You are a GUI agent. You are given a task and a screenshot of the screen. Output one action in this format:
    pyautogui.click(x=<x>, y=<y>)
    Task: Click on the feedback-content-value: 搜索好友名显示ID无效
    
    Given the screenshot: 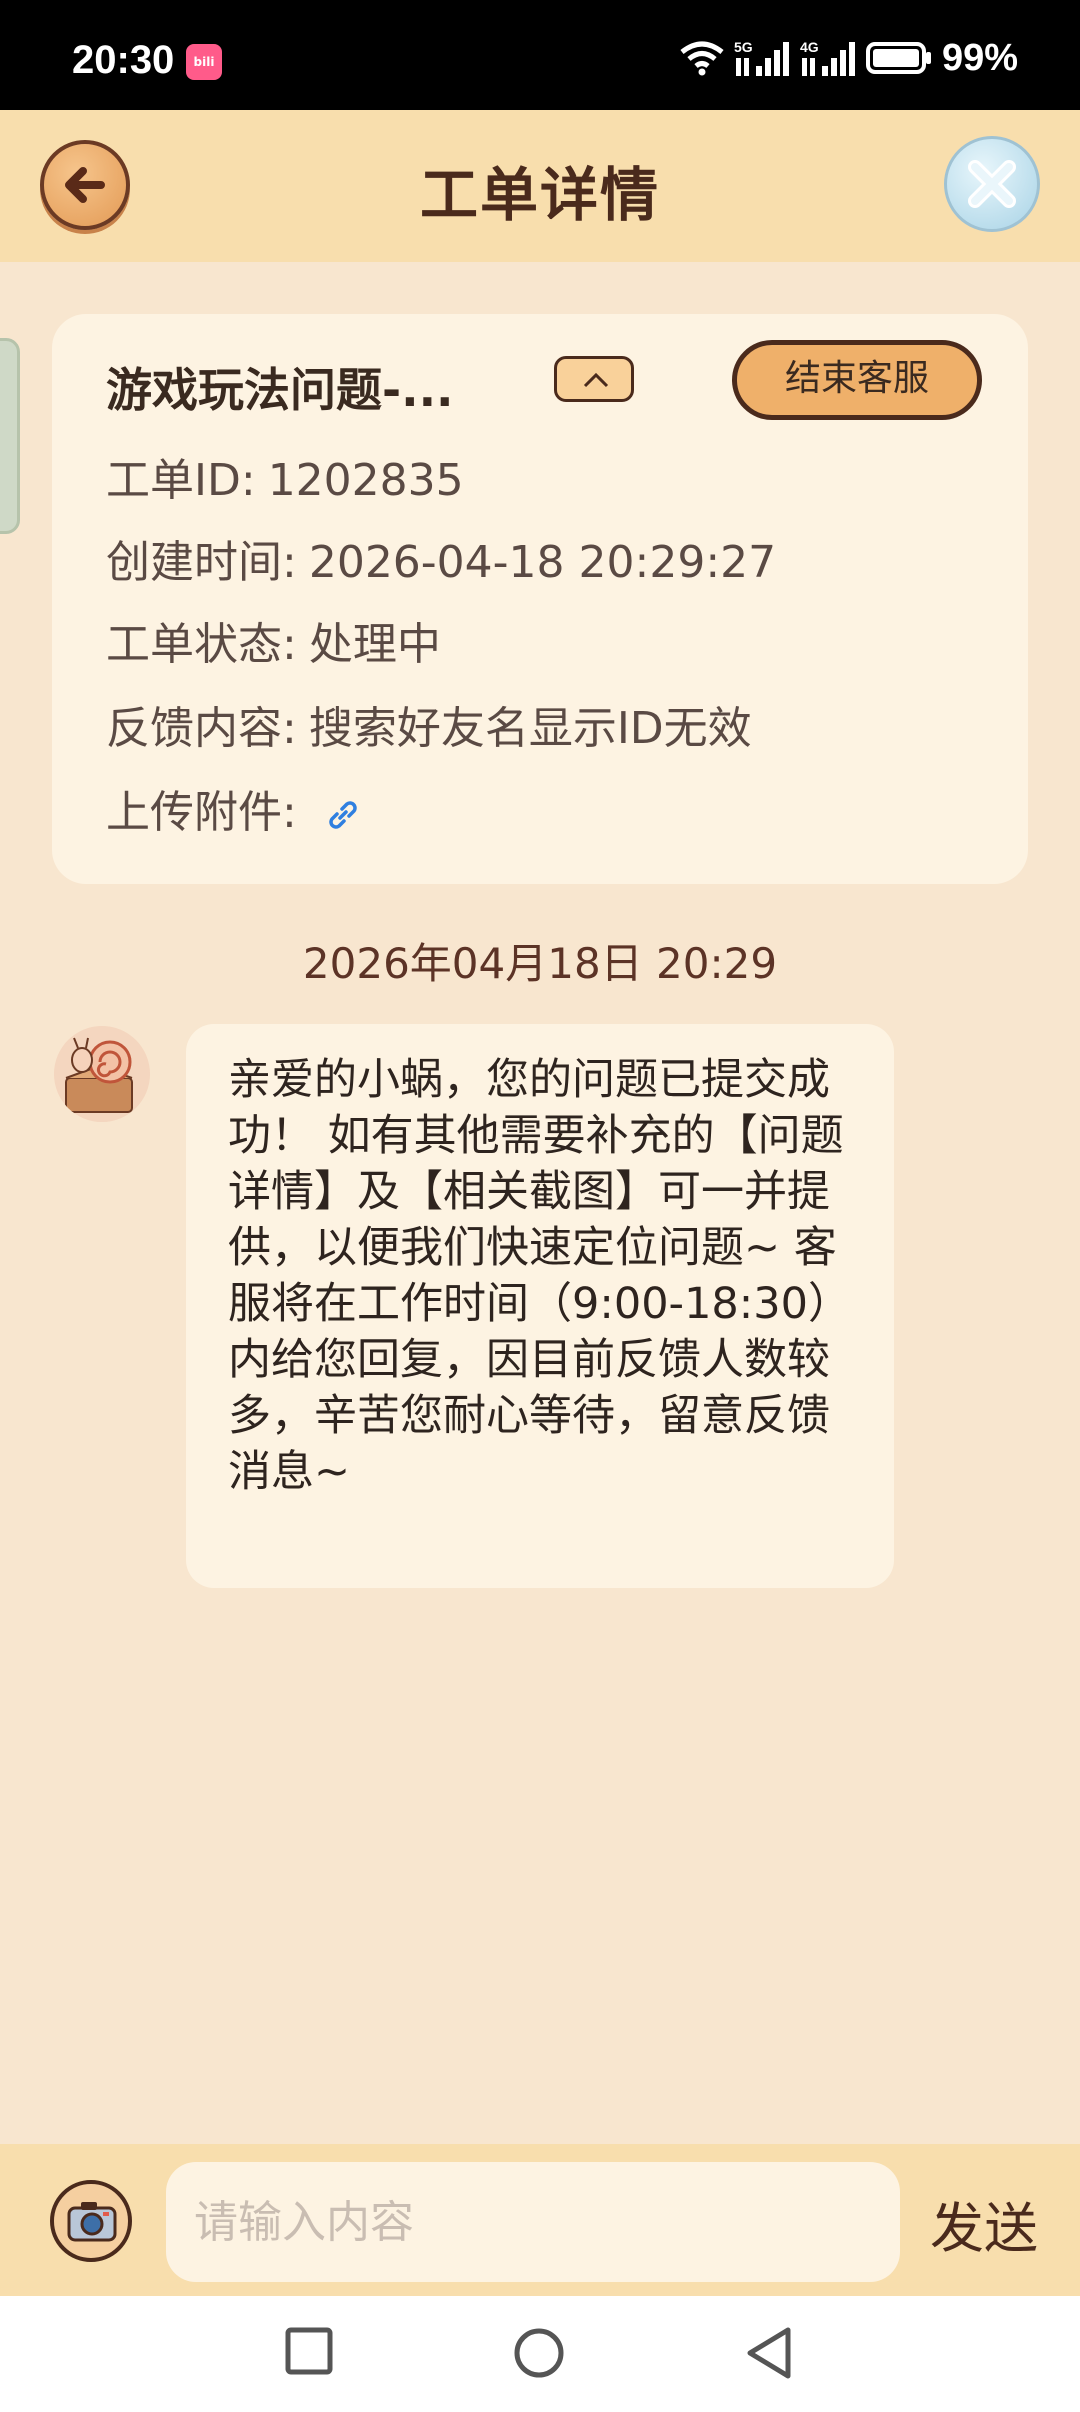 What is the action you would take?
    pyautogui.click(x=530, y=728)
    